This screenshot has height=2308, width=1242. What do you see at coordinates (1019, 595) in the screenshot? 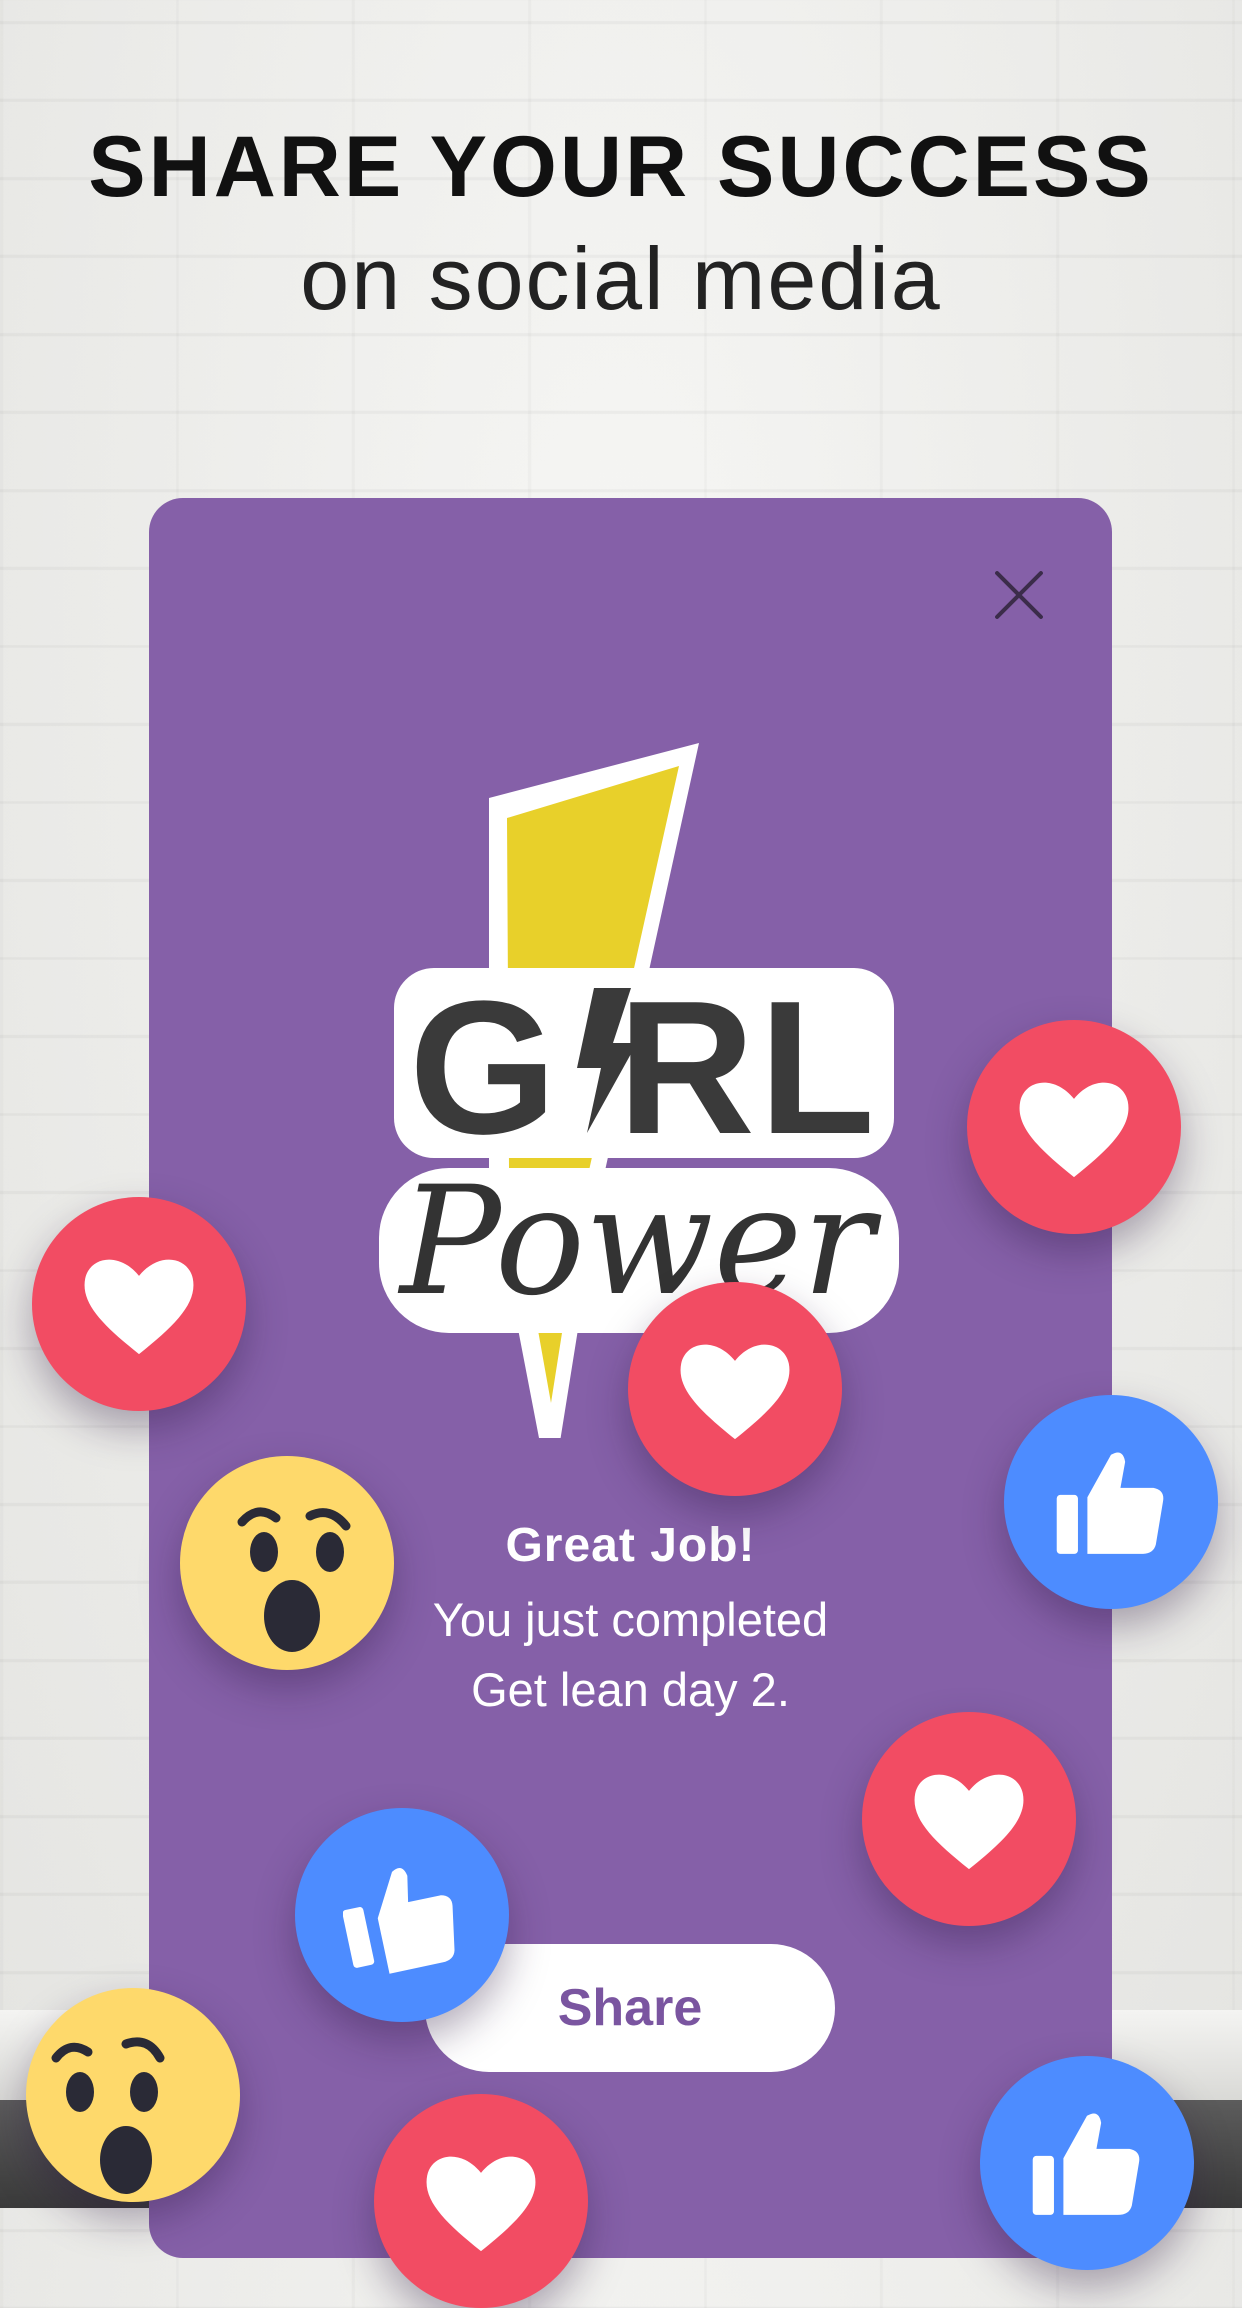
I see `close-icon` at bounding box center [1019, 595].